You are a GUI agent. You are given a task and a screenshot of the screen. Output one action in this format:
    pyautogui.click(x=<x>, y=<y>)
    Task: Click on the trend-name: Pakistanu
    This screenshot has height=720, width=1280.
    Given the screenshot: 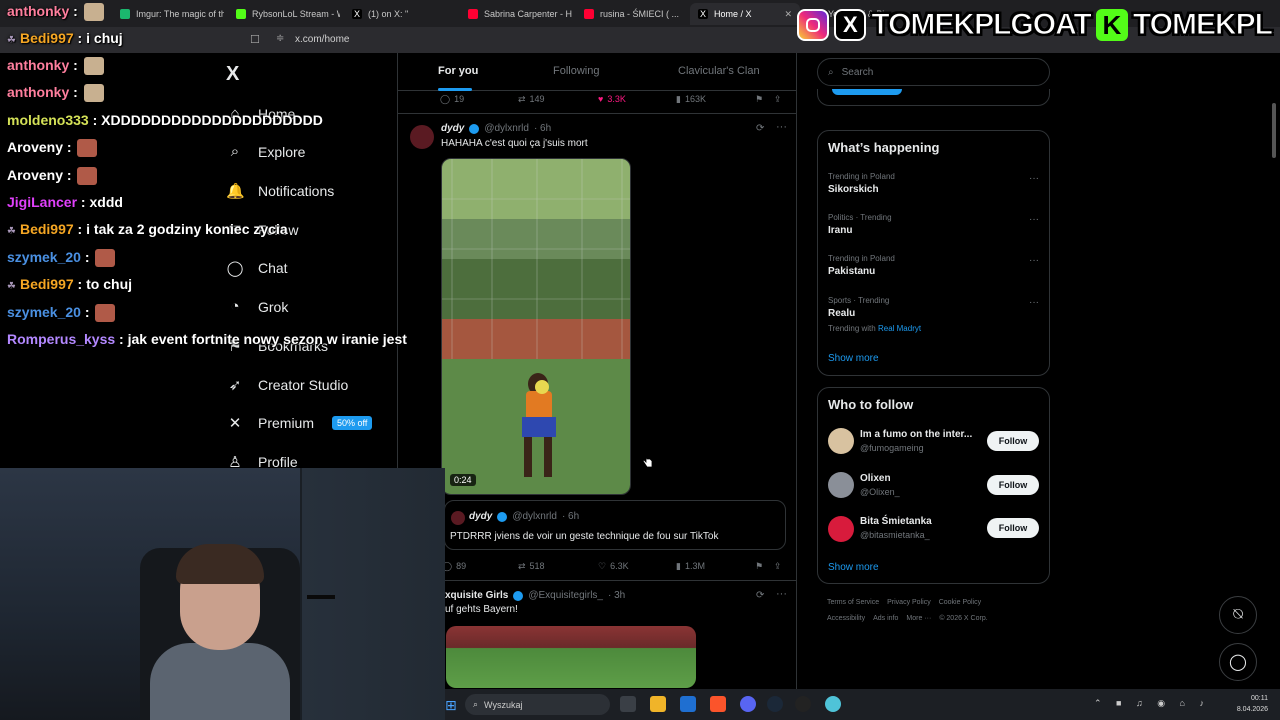 What is the action you would take?
    pyautogui.click(x=851, y=271)
    